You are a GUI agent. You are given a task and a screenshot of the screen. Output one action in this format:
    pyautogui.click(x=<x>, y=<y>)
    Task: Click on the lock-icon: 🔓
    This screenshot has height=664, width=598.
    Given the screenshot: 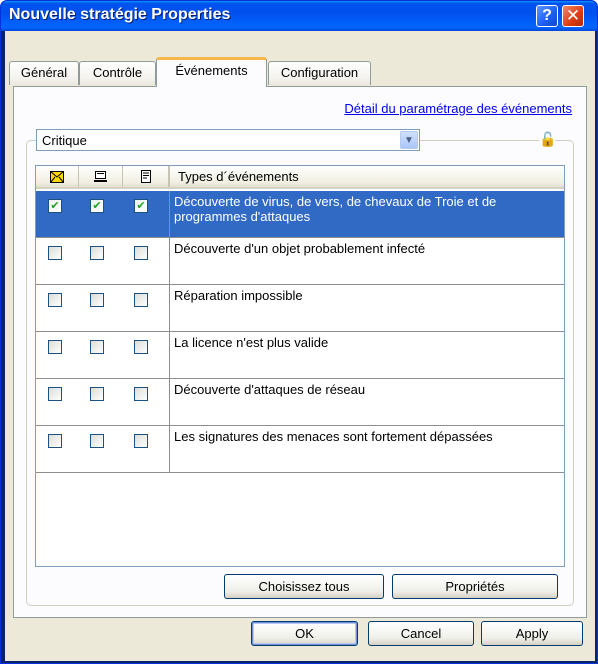 What is the action you would take?
    pyautogui.click(x=547, y=139)
    